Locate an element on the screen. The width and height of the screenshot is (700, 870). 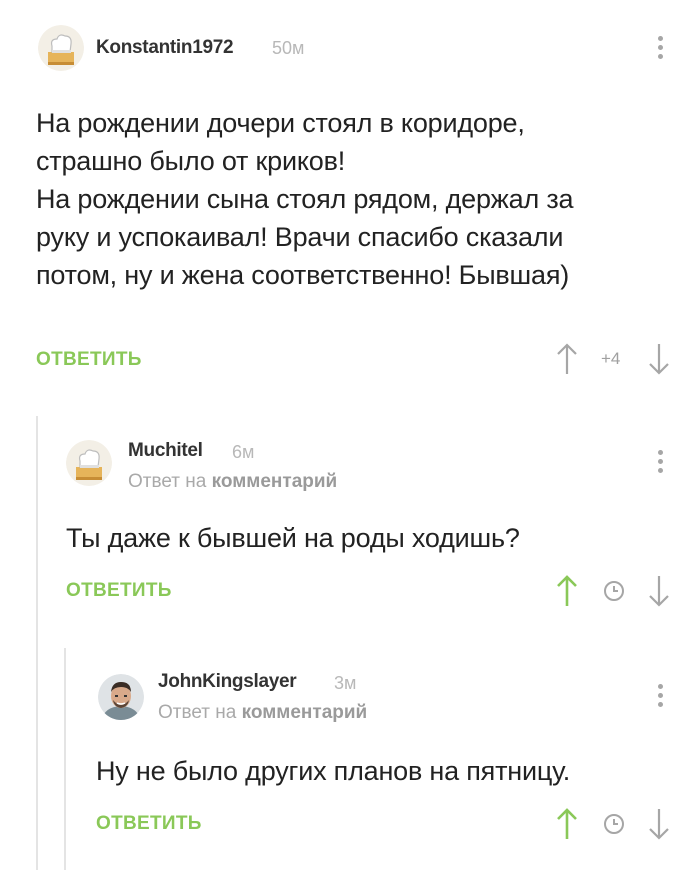
username: Konstantin1972 is located at coordinates (165, 48).